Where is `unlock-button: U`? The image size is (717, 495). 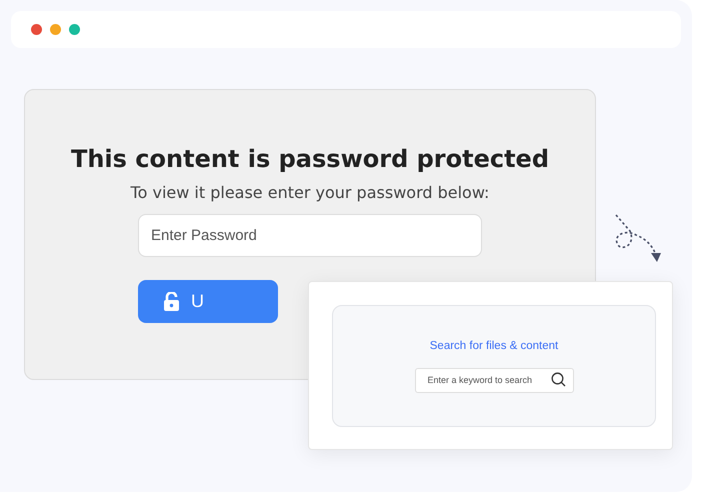 unlock-button: U is located at coordinates (208, 301).